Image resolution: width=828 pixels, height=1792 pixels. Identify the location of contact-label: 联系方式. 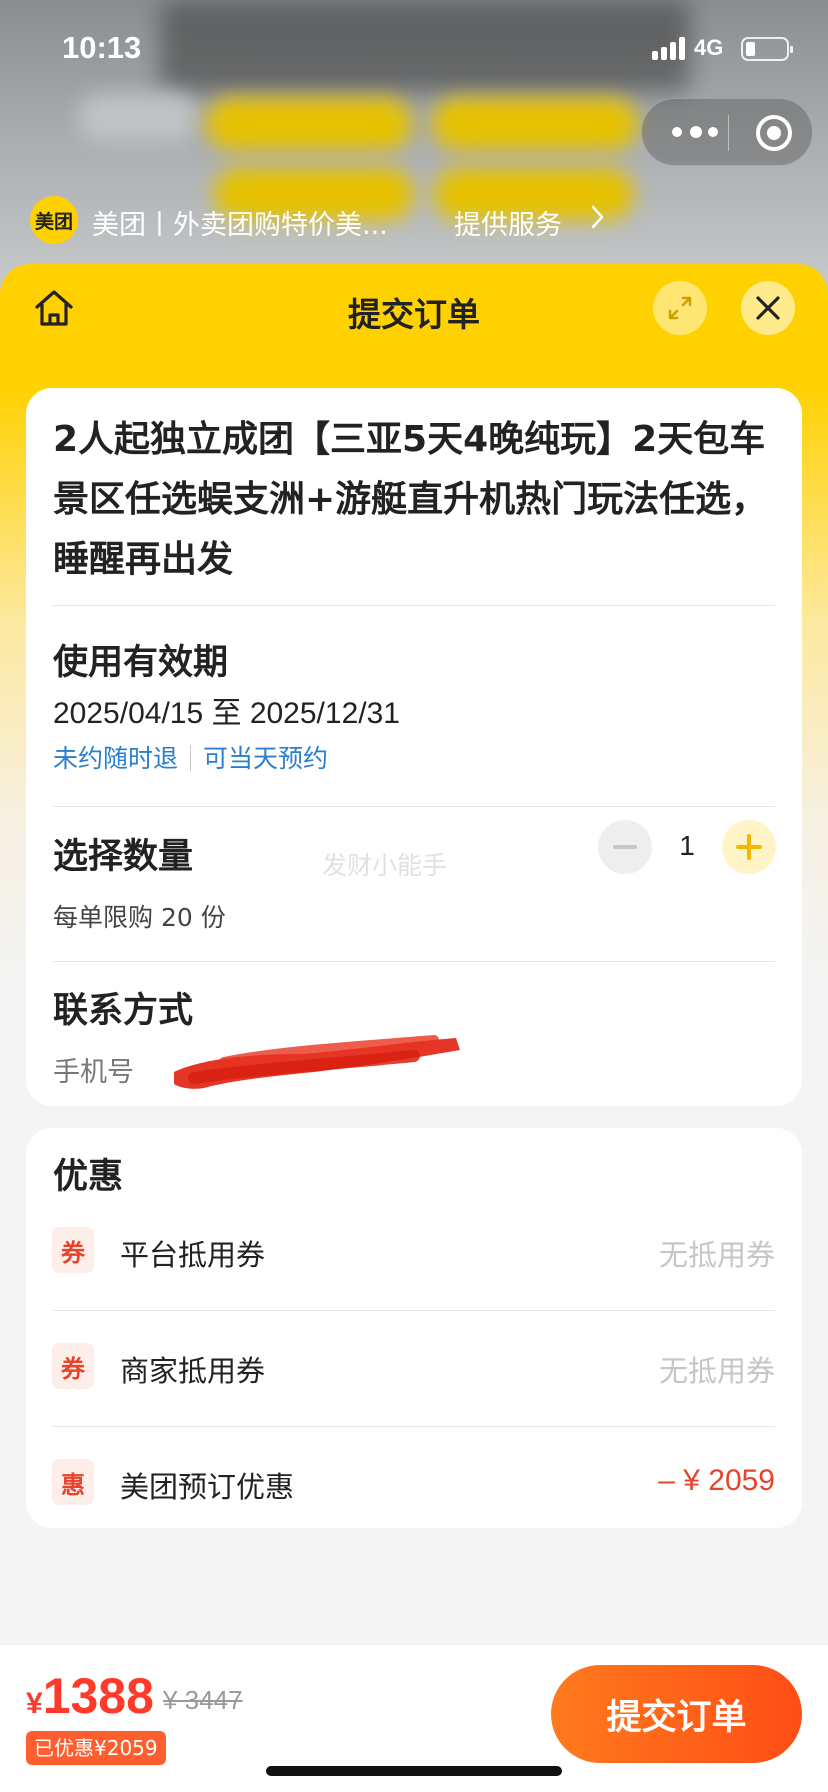
(123, 1011).